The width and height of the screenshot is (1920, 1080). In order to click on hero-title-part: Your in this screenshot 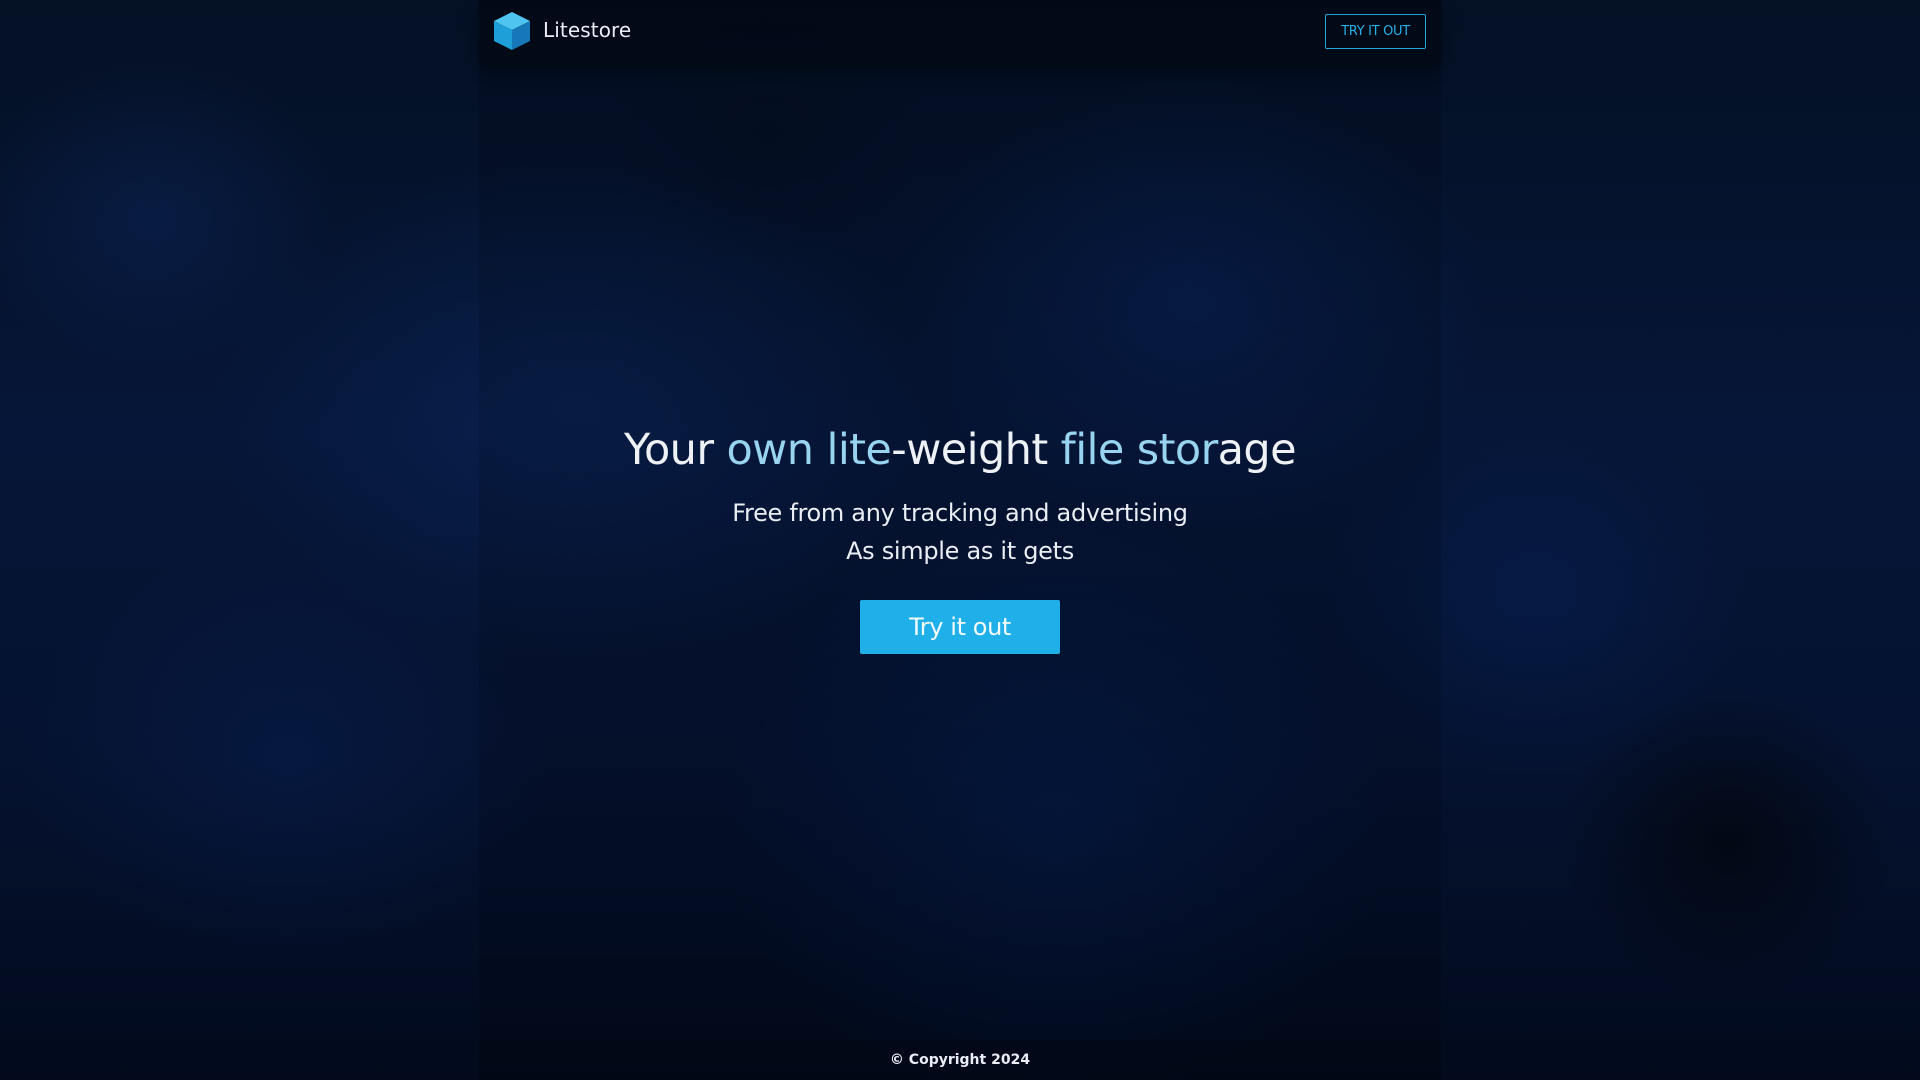, I will do `click(675, 450)`.